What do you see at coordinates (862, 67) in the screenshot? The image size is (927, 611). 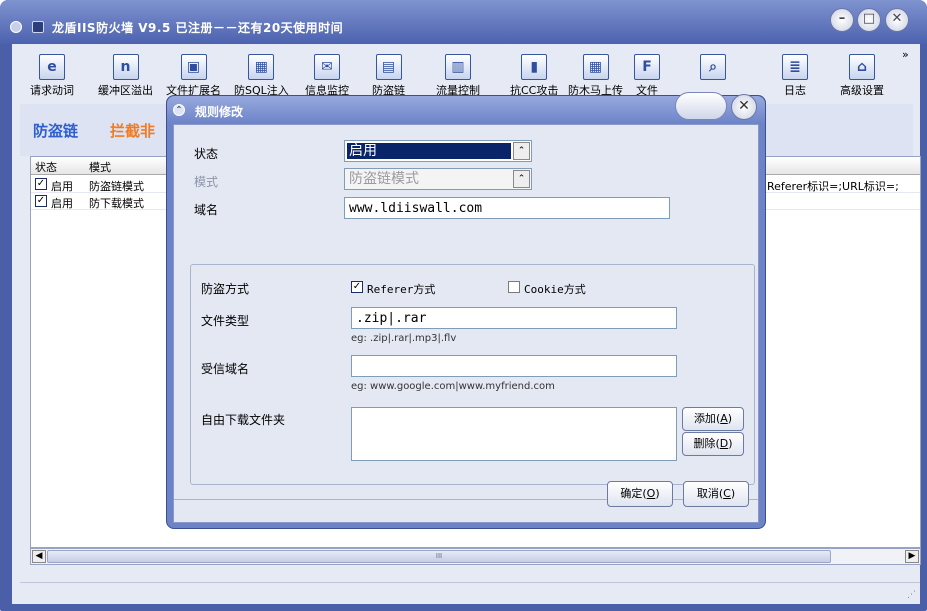 I see `house-icon: ⌂` at bounding box center [862, 67].